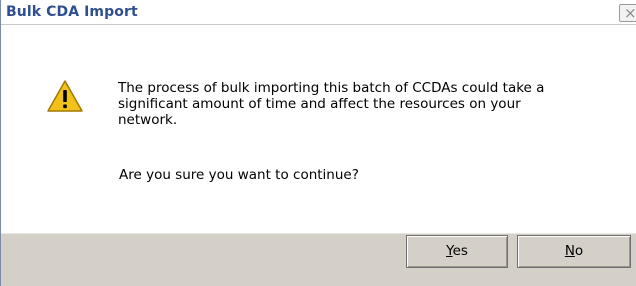 The width and height of the screenshot is (636, 286). Describe the element at coordinates (72, 12) in the screenshot. I see `window-title: Bulk CDA Import` at that location.